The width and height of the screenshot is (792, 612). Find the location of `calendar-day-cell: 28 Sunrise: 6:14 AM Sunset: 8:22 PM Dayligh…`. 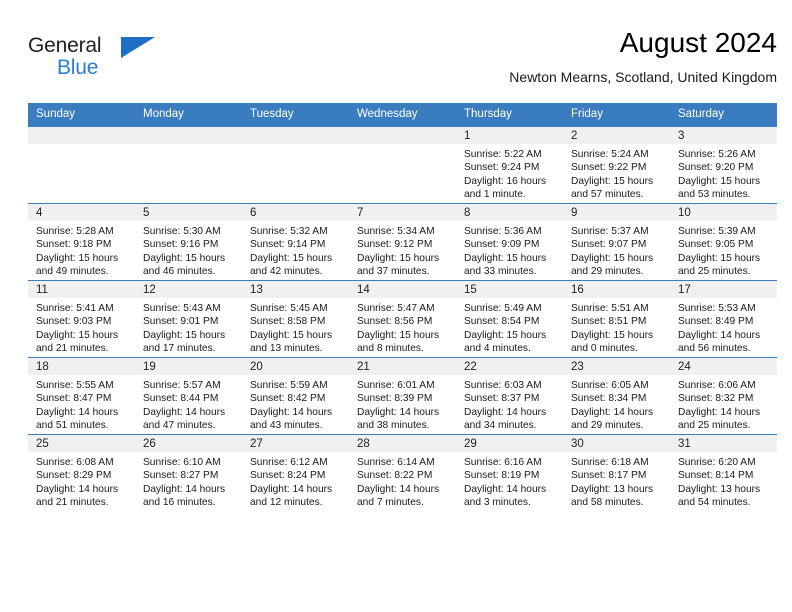

calendar-day-cell: 28 Sunrise: 6:14 AM Sunset: 8:22 PM Dayligh… is located at coordinates (402, 472).